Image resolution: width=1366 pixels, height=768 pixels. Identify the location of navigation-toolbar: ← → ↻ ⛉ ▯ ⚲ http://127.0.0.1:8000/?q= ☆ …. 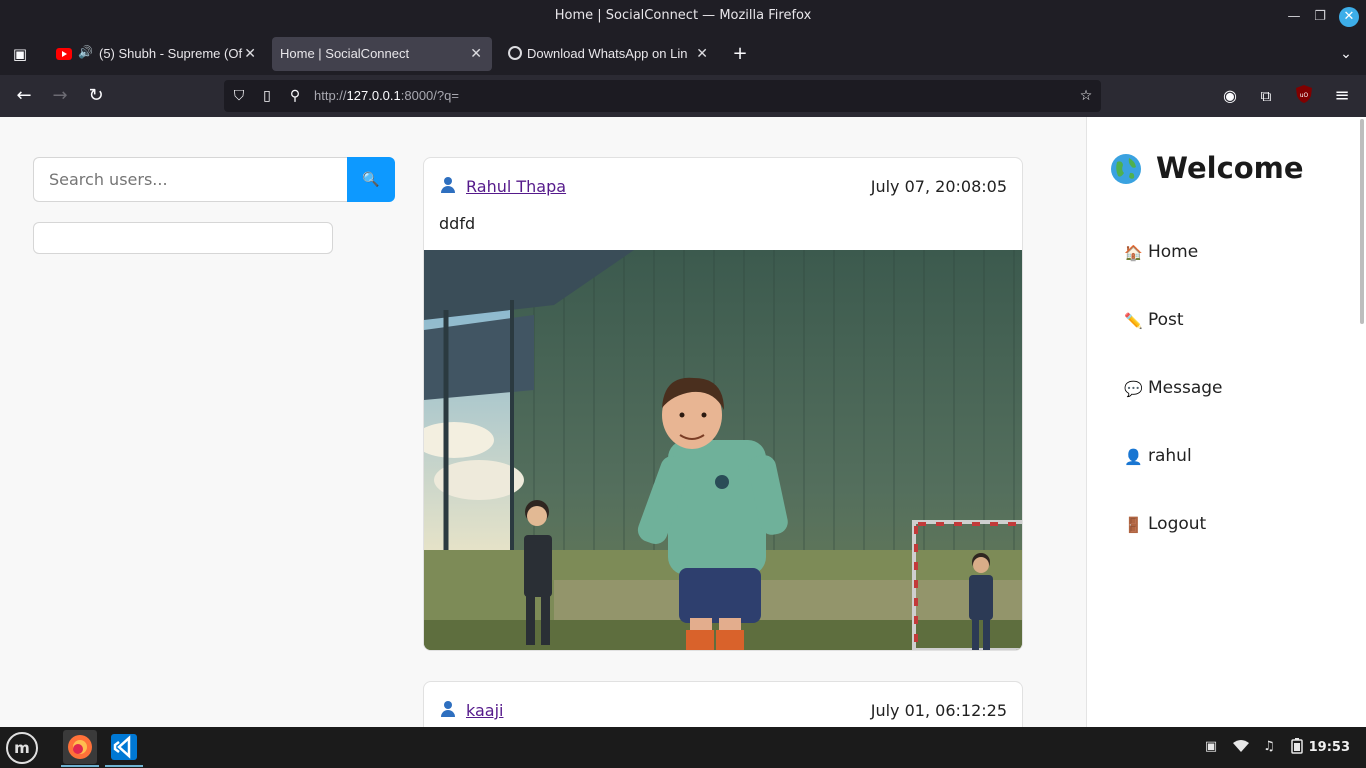
(683, 96).